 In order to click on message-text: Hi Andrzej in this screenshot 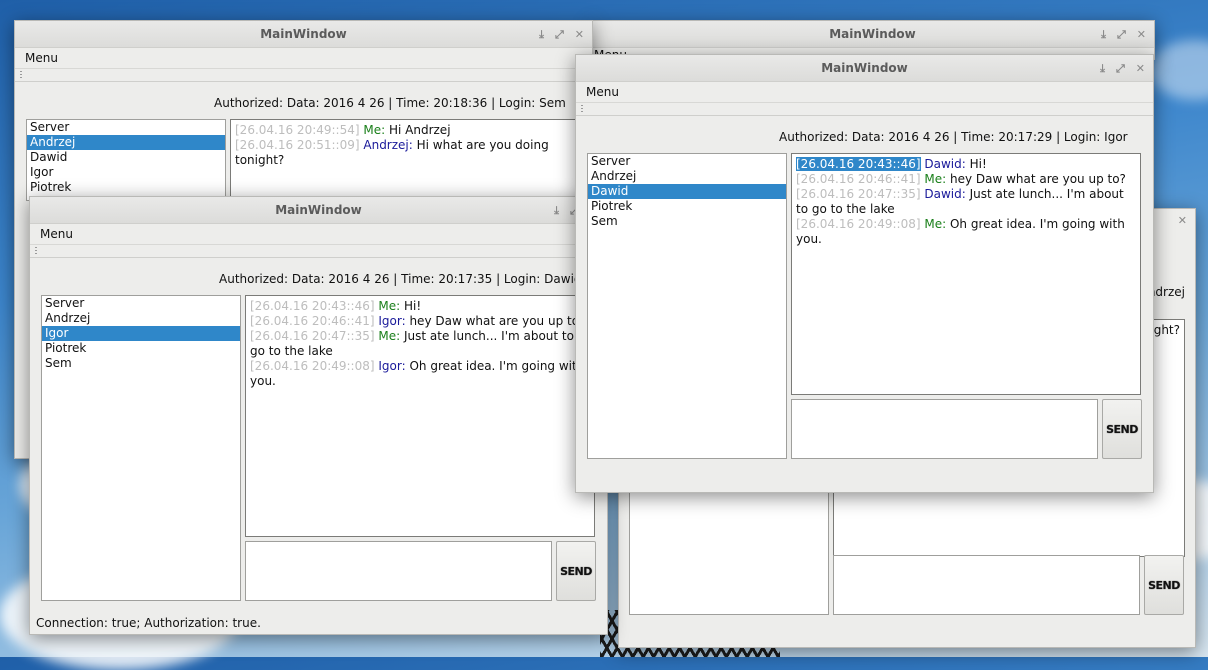, I will do `click(418, 130)`.